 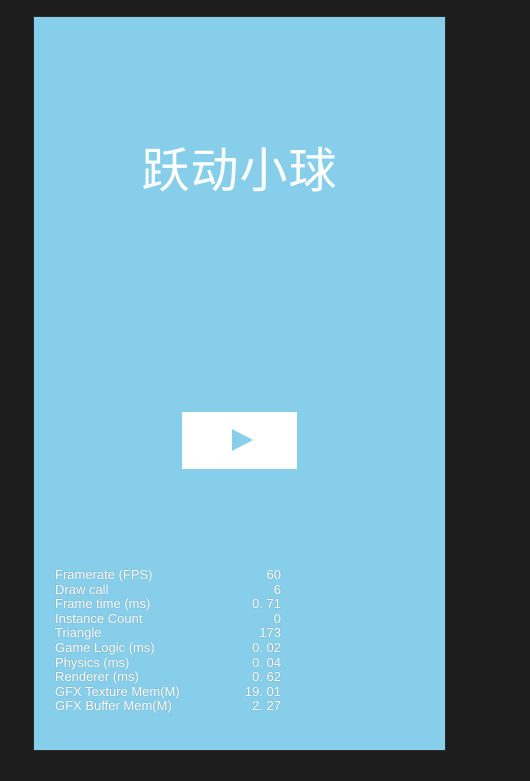 I want to click on stat-label: GFX Buffer Mem(M), so click(x=113, y=706).